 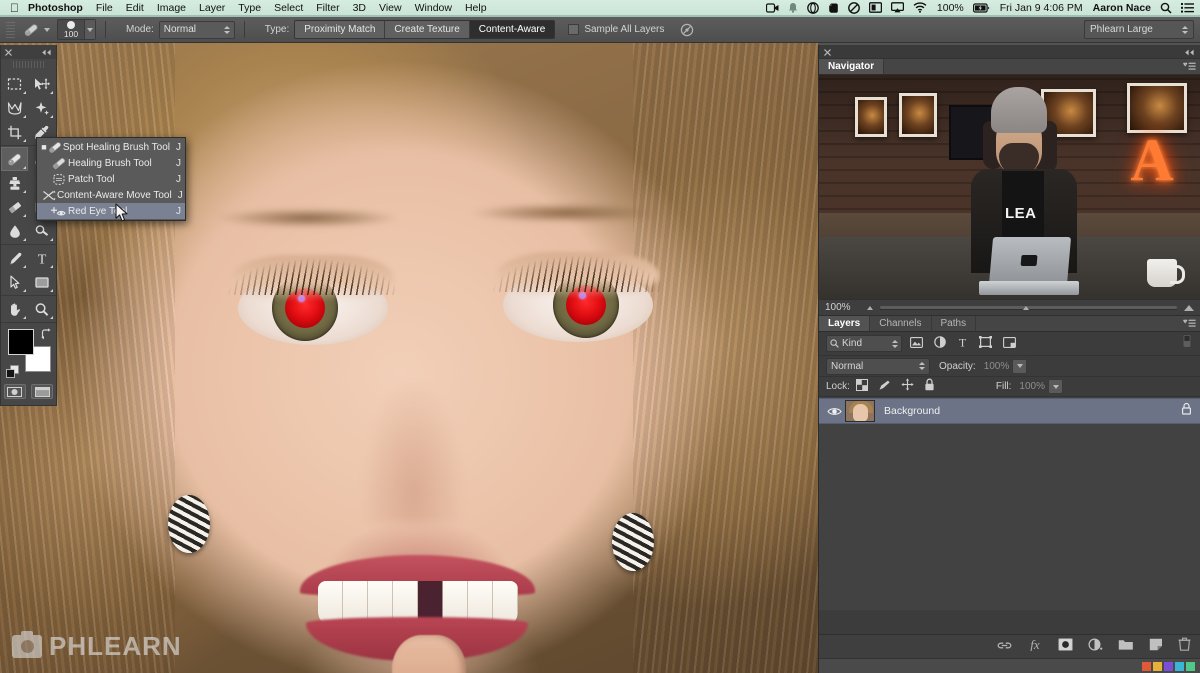 I want to click on menu-item-photoshop: Photoshop, so click(x=55, y=8).